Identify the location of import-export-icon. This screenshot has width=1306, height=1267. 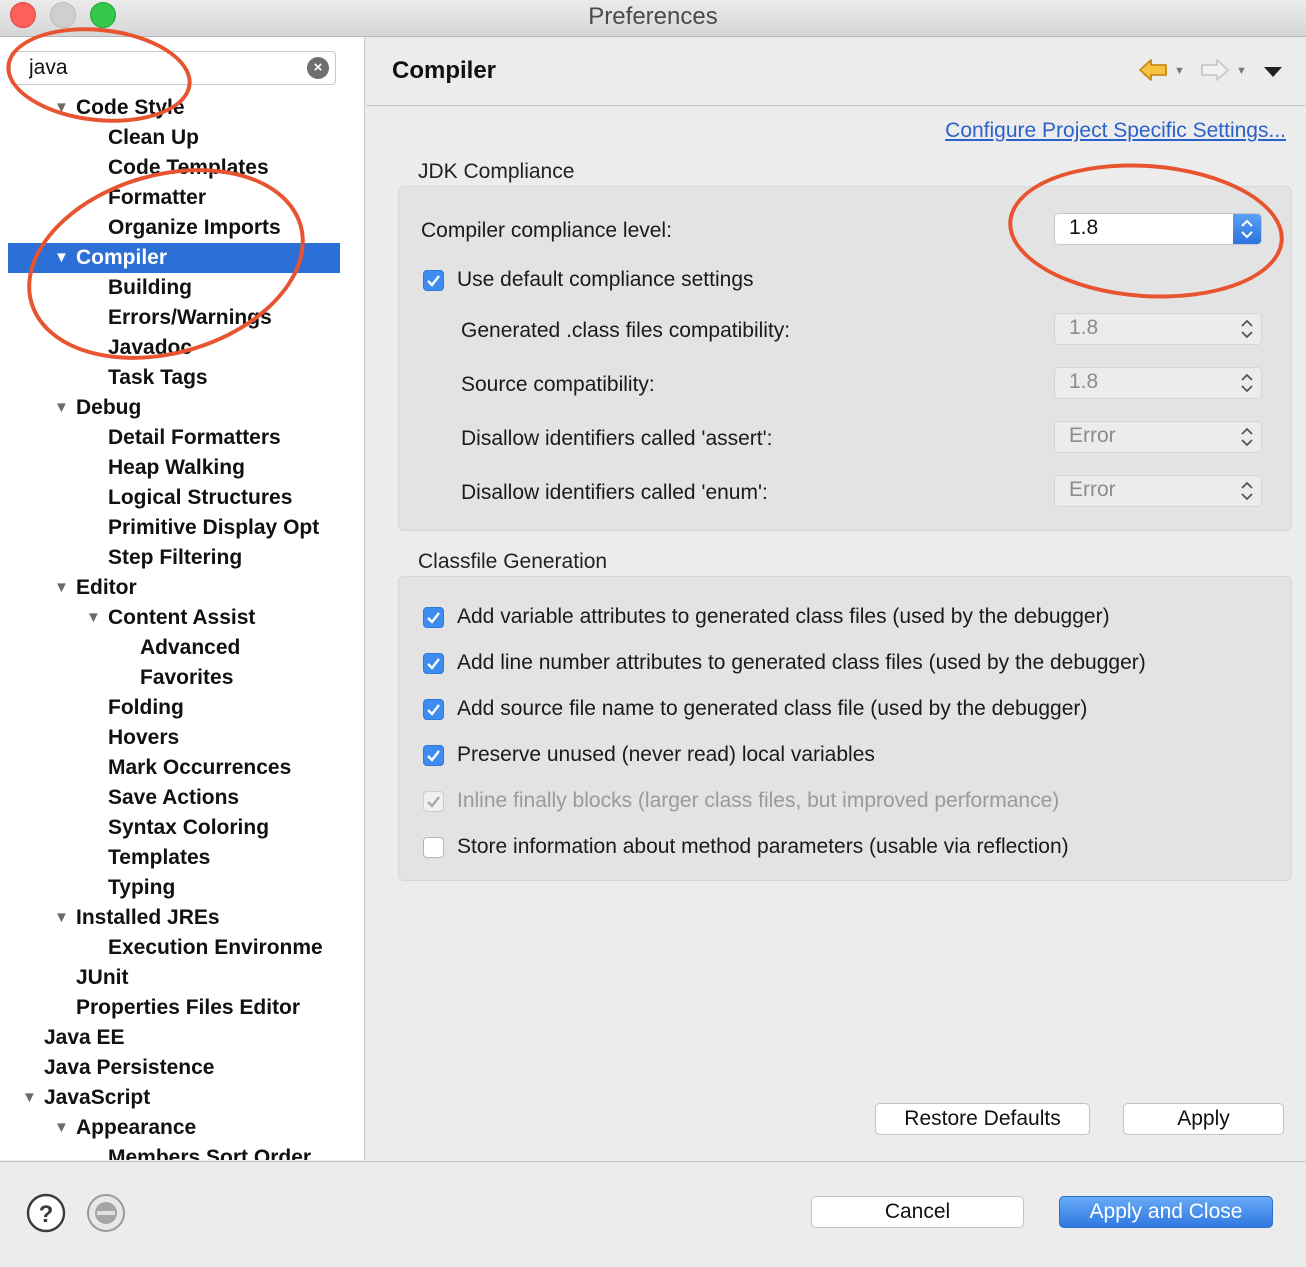
(106, 1215).